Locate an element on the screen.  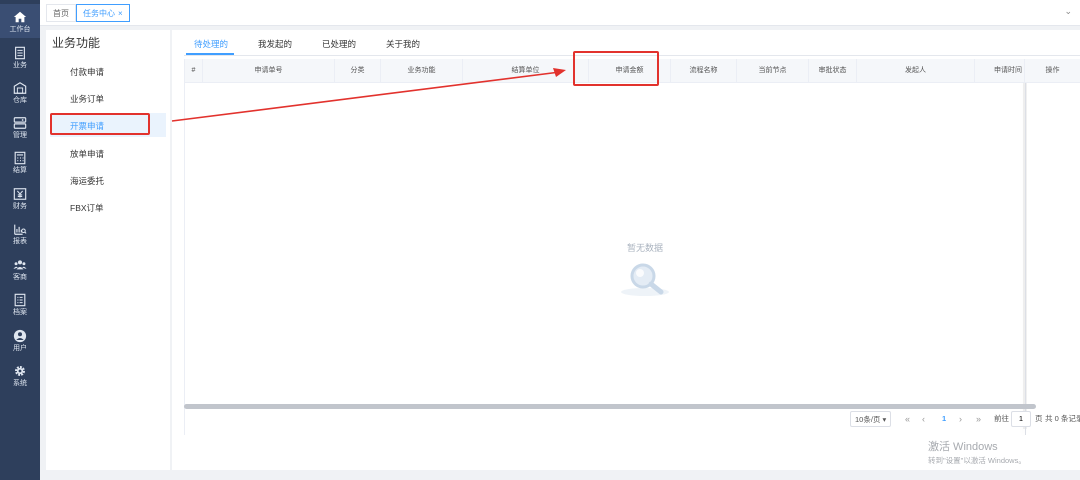
activation-watermark-hint: 转到"设置"以激活 Windows。 is located at coordinates (977, 460).